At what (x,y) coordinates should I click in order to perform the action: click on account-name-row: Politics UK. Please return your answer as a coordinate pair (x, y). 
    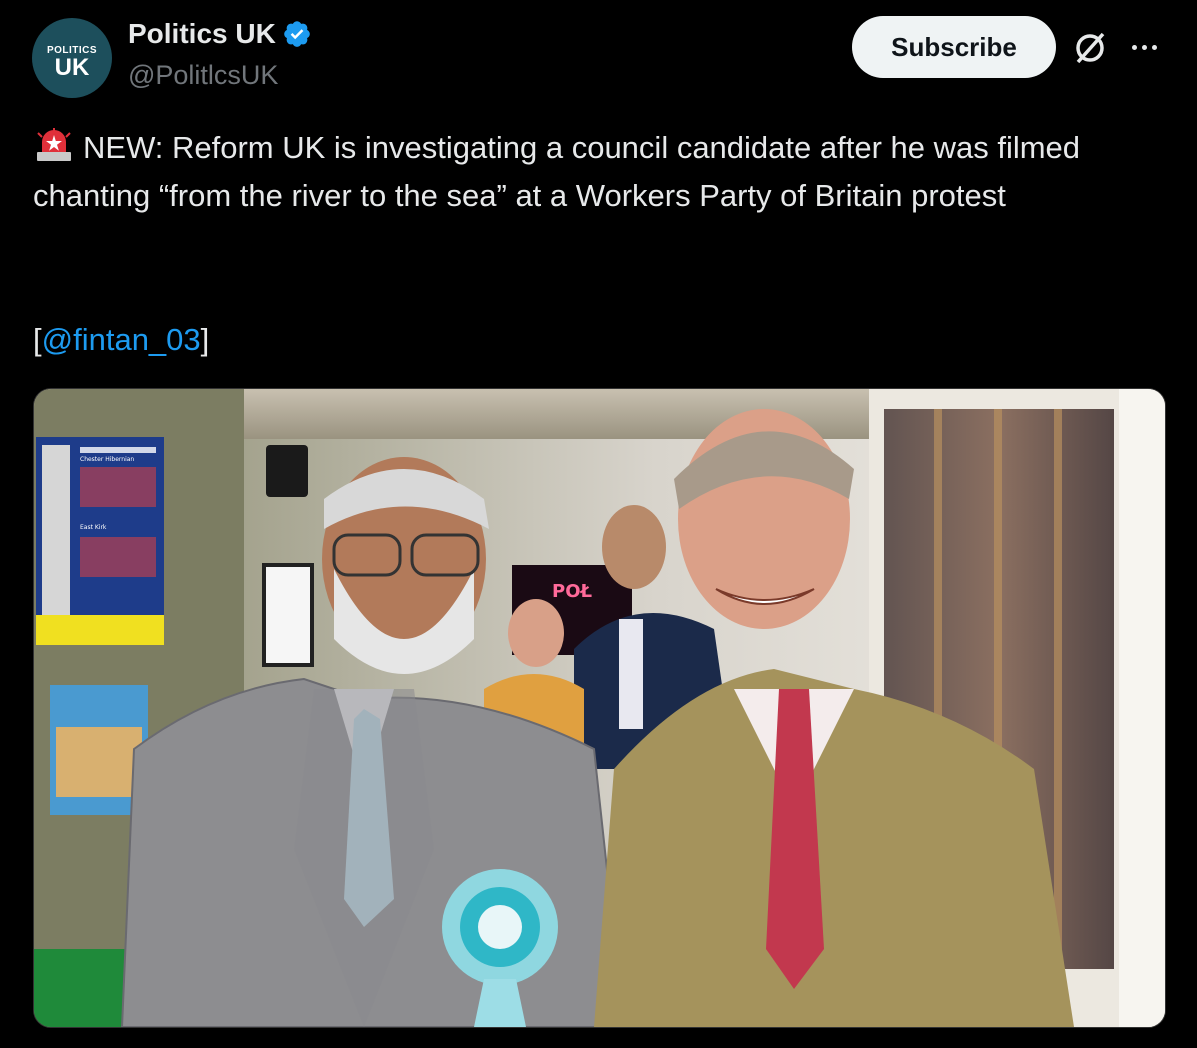
    Looking at the image, I should click on (220, 34).